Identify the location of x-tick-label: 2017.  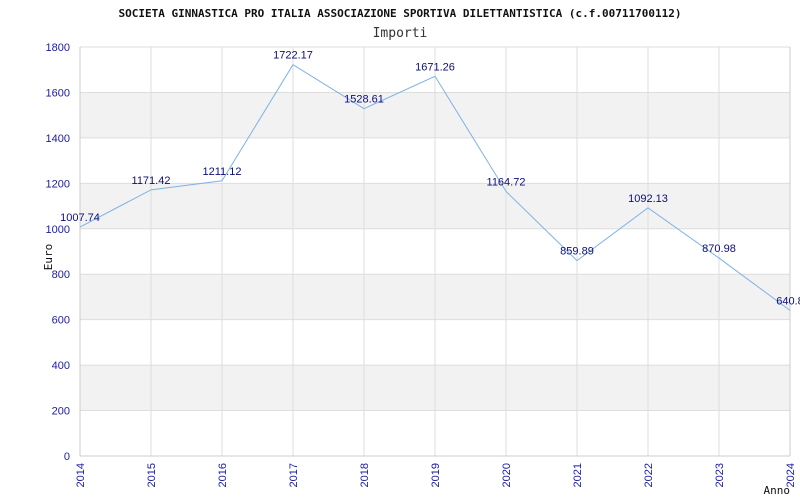
(294, 475).